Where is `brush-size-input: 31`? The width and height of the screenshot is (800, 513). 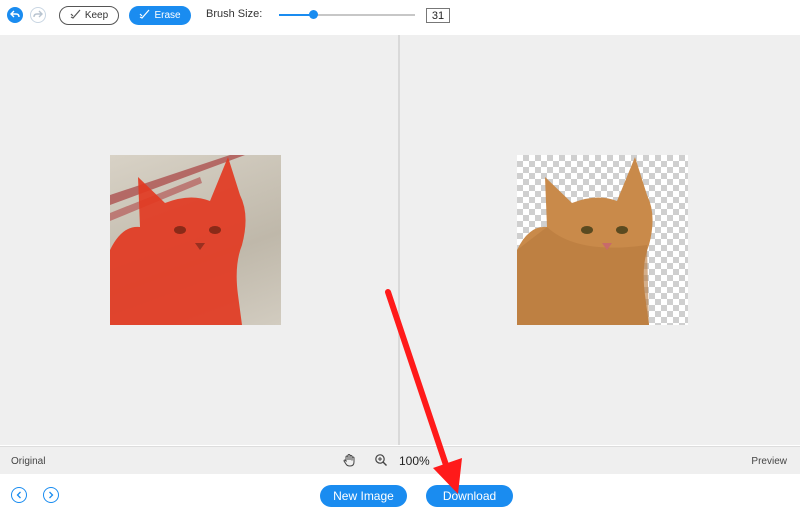 brush-size-input: 31 is located at coordinates (438, 15).